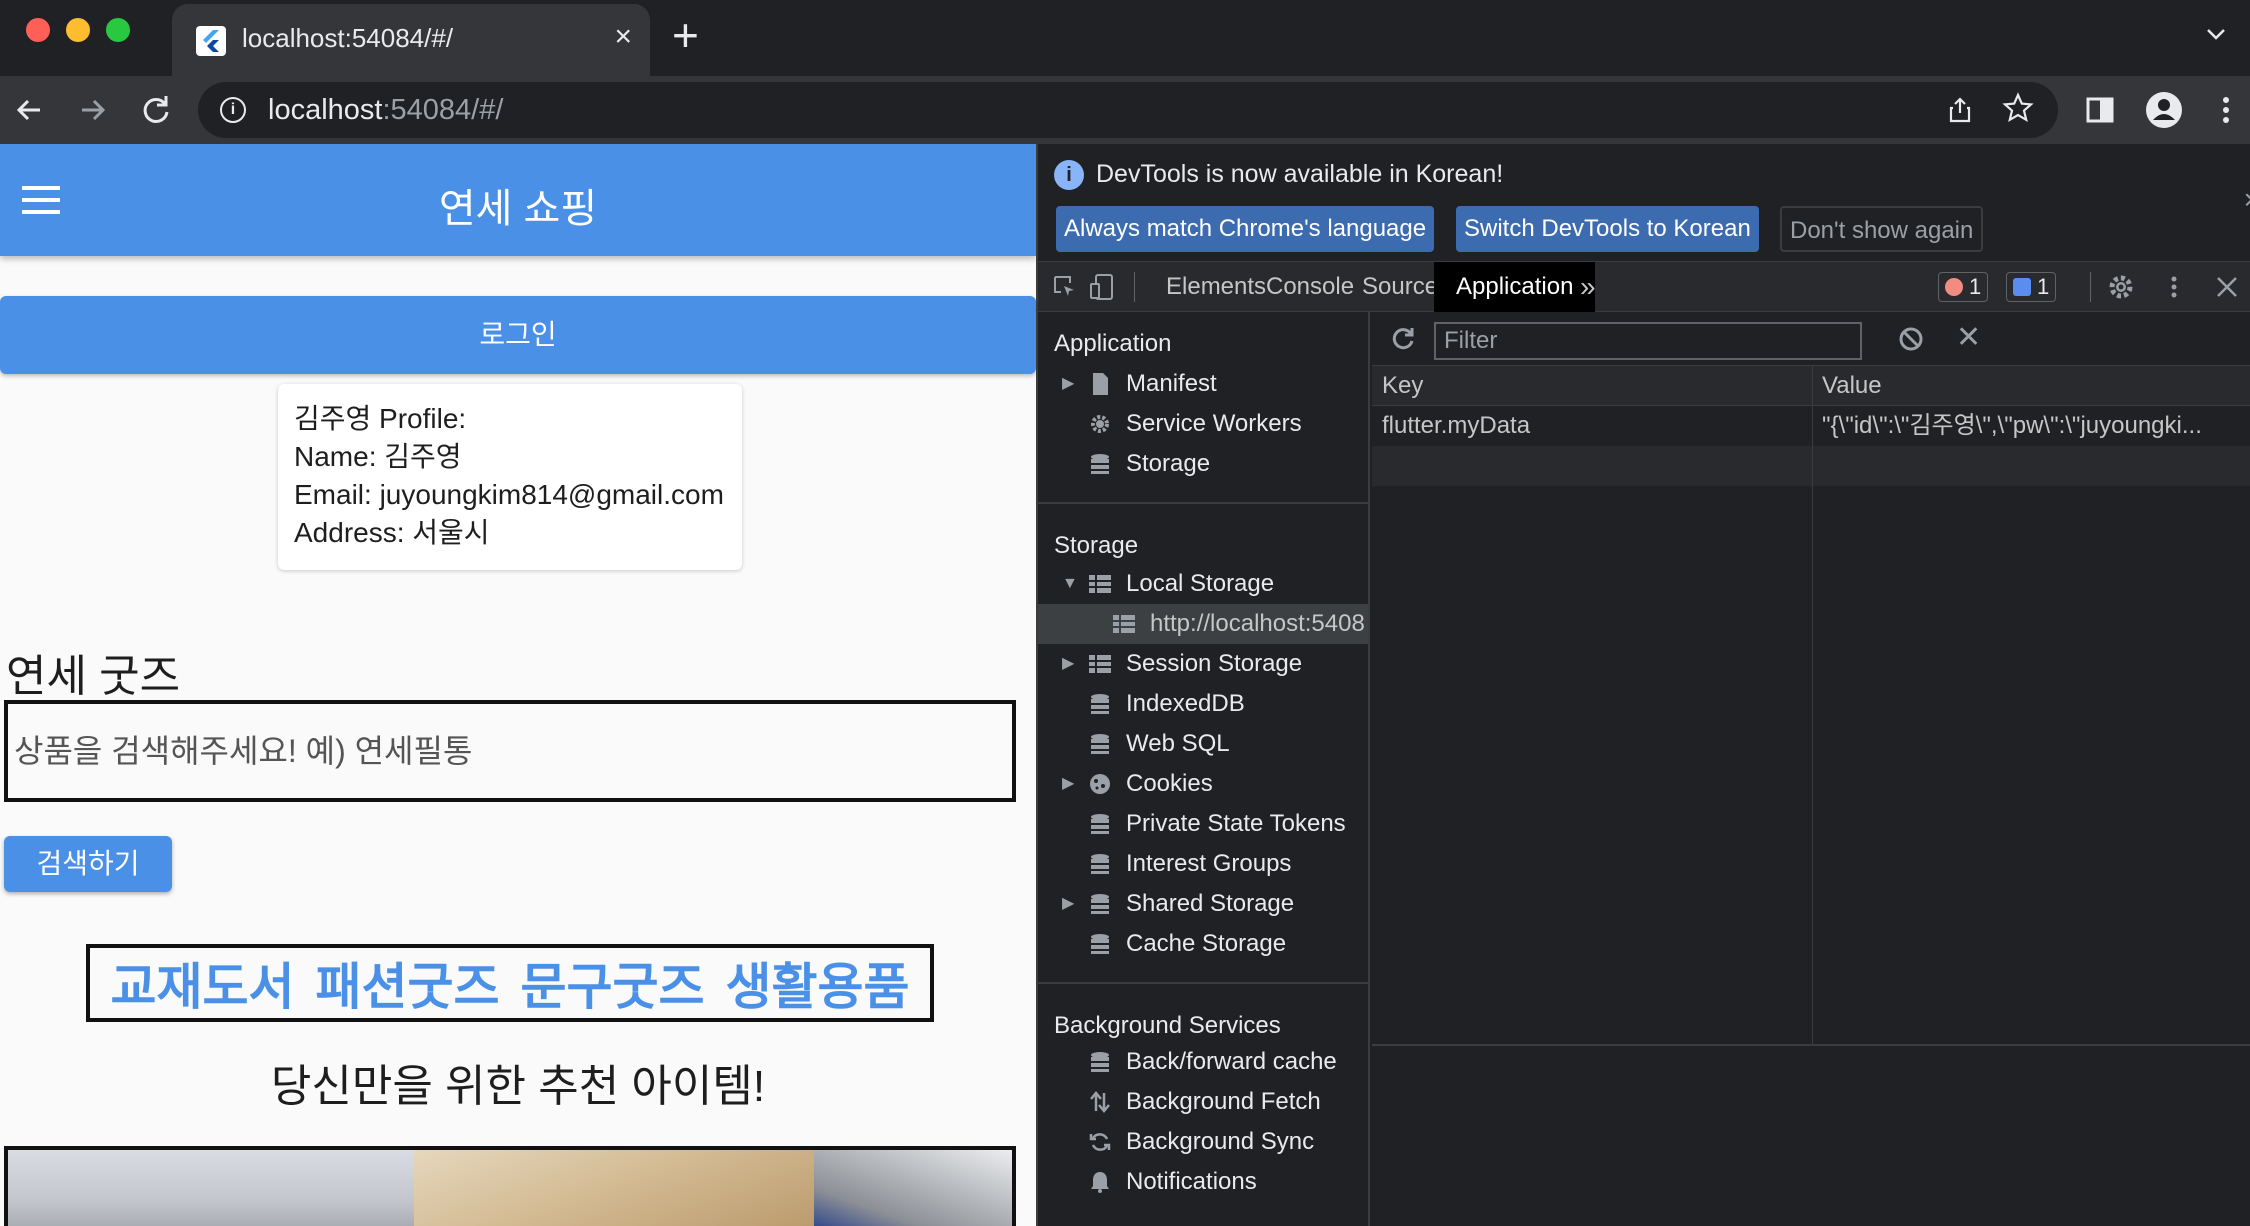 This screenshot has height=1226, width=2250. I want to click on reload-icon, so click(156, 110).